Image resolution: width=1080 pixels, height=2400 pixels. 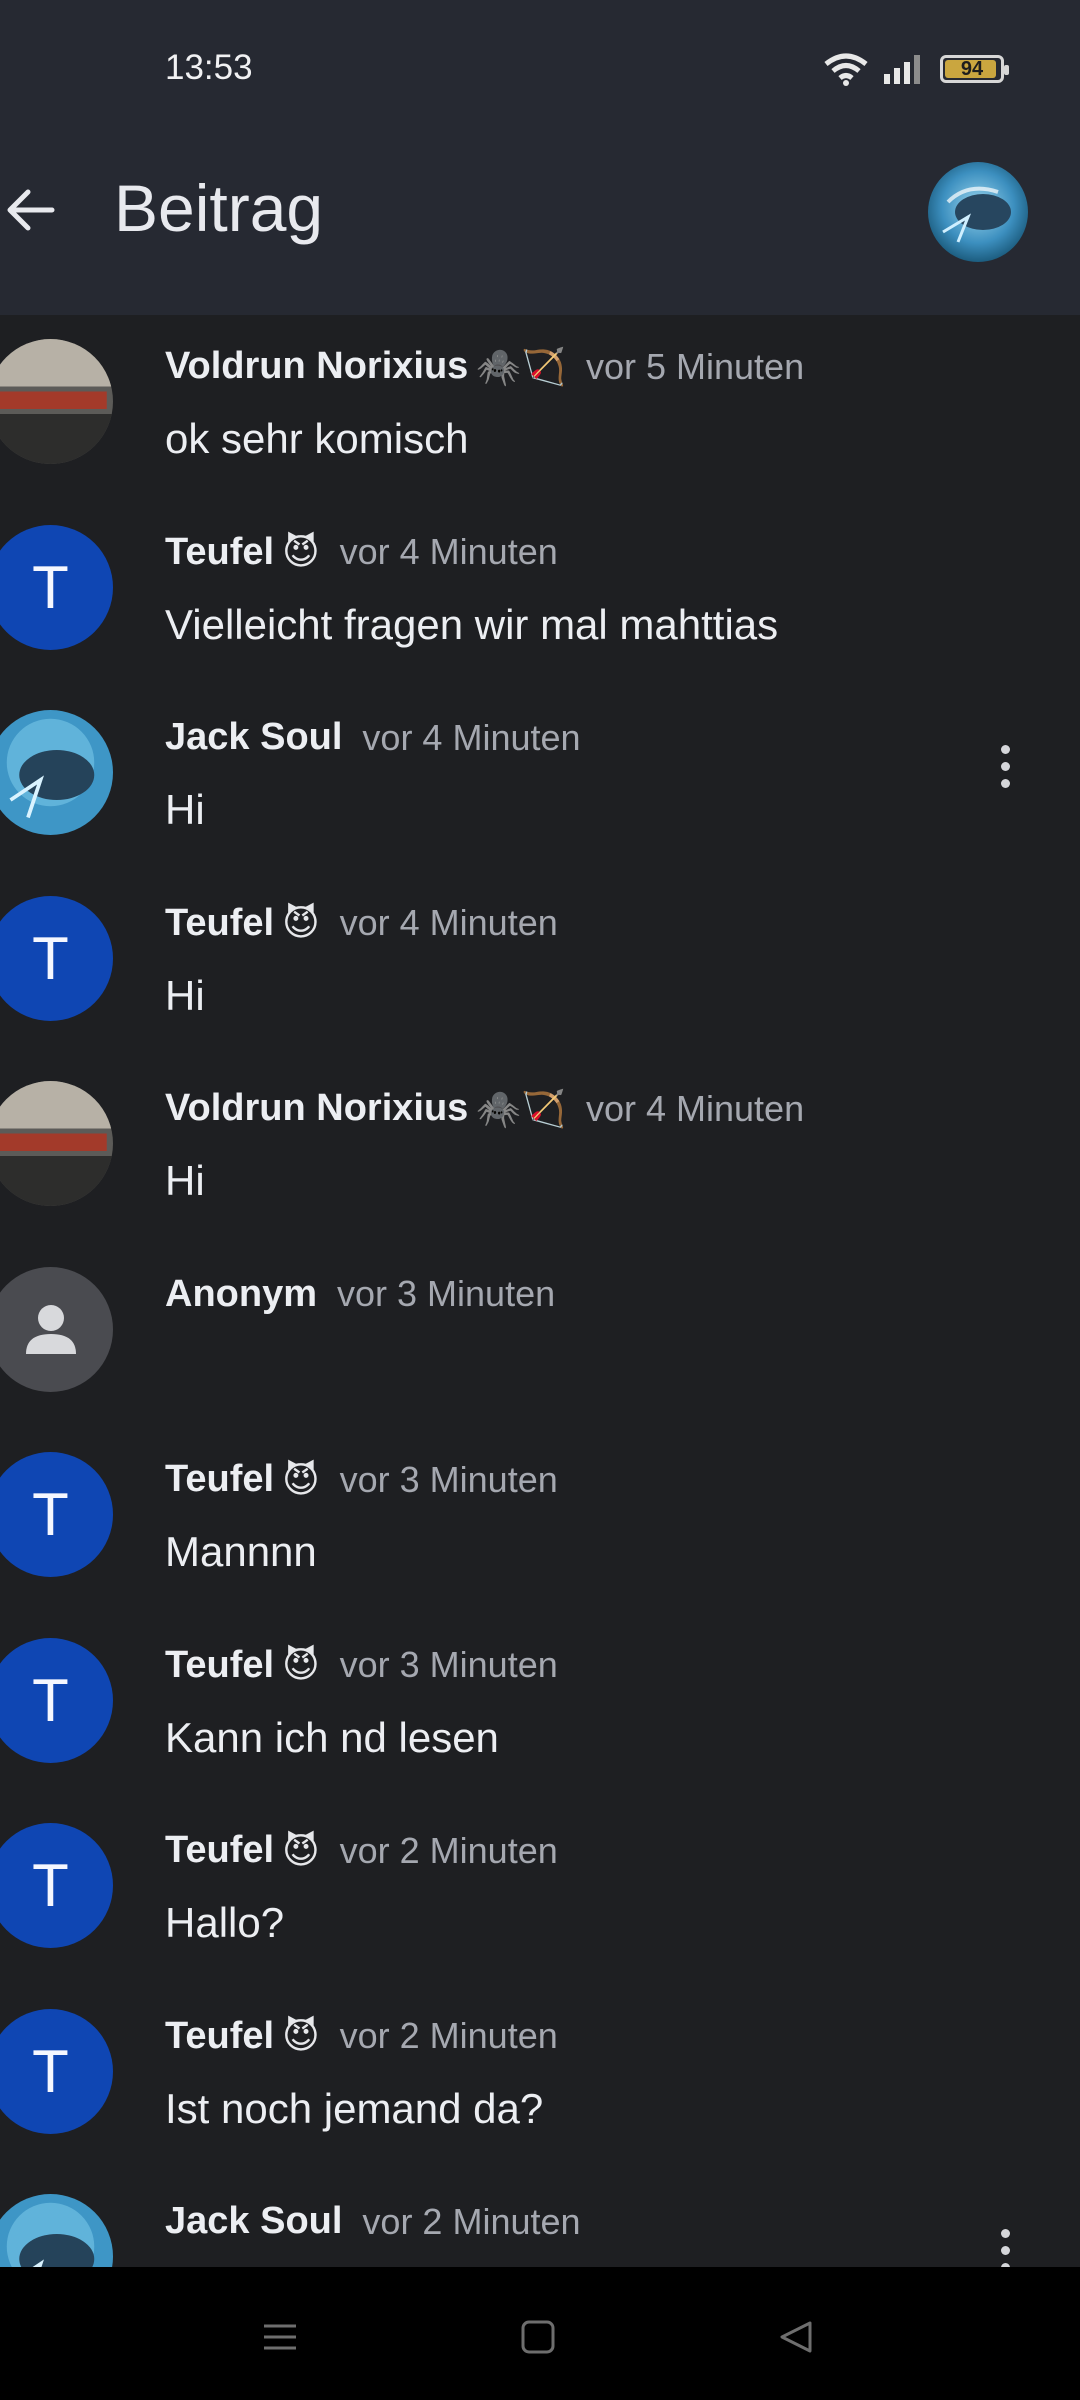 What do you see at coordinates (540, 55) in the screenshot?
I see `status-bar: 13:53 94` at bounding box center [540, 55].